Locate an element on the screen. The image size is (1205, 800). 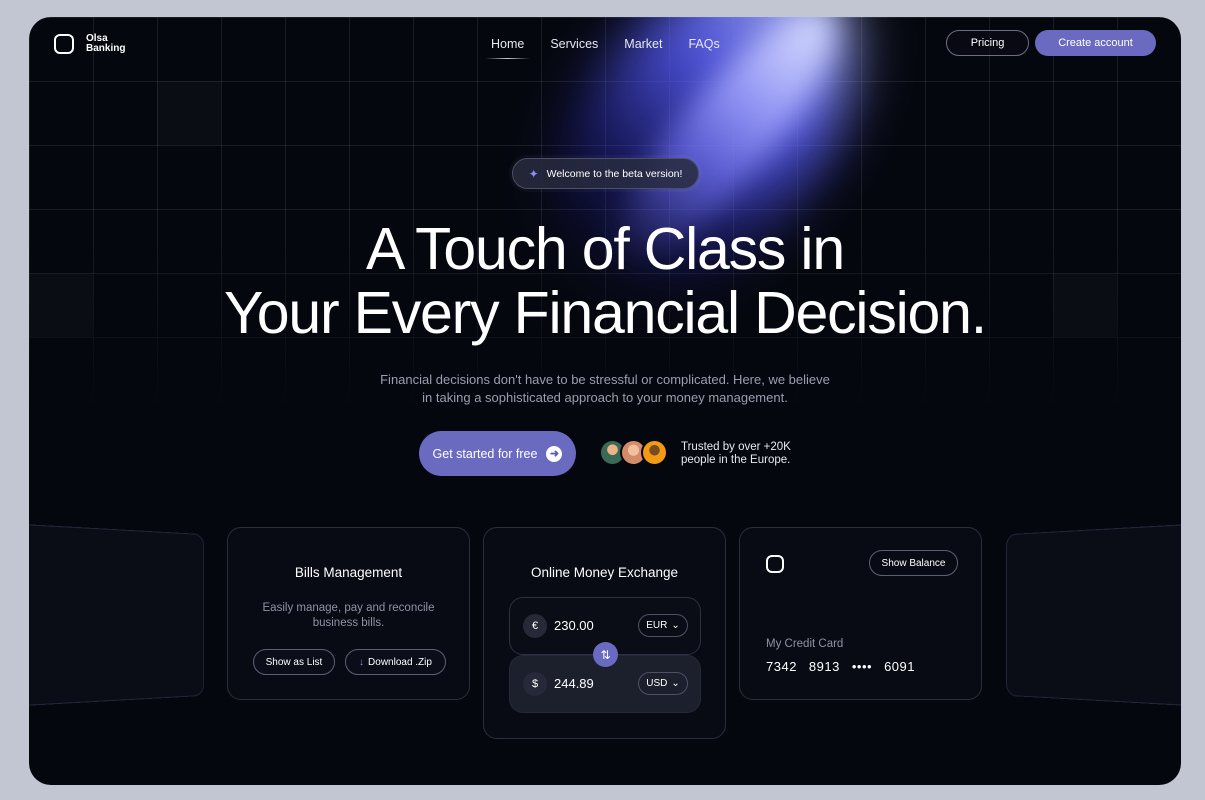
show-as-list-label: Show as List is located at coordinates (294, 662).